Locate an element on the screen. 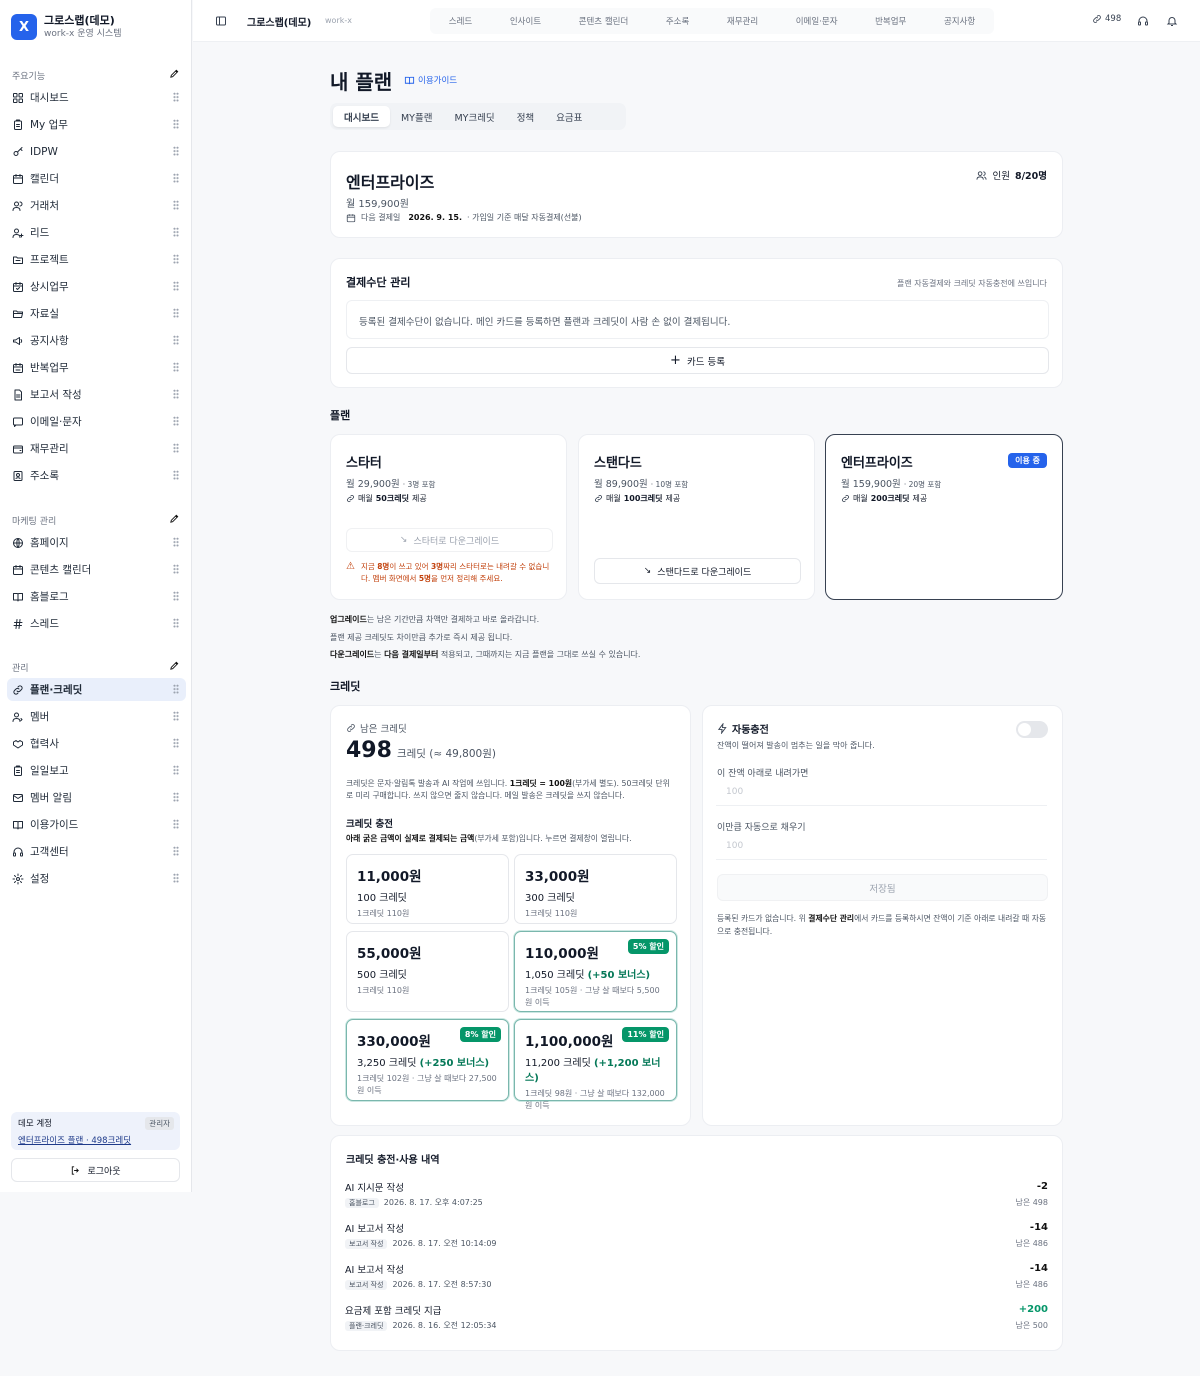  sidebar-item-1-1: 콘텐츠 캘린더 is located at coordinates (96, 569).